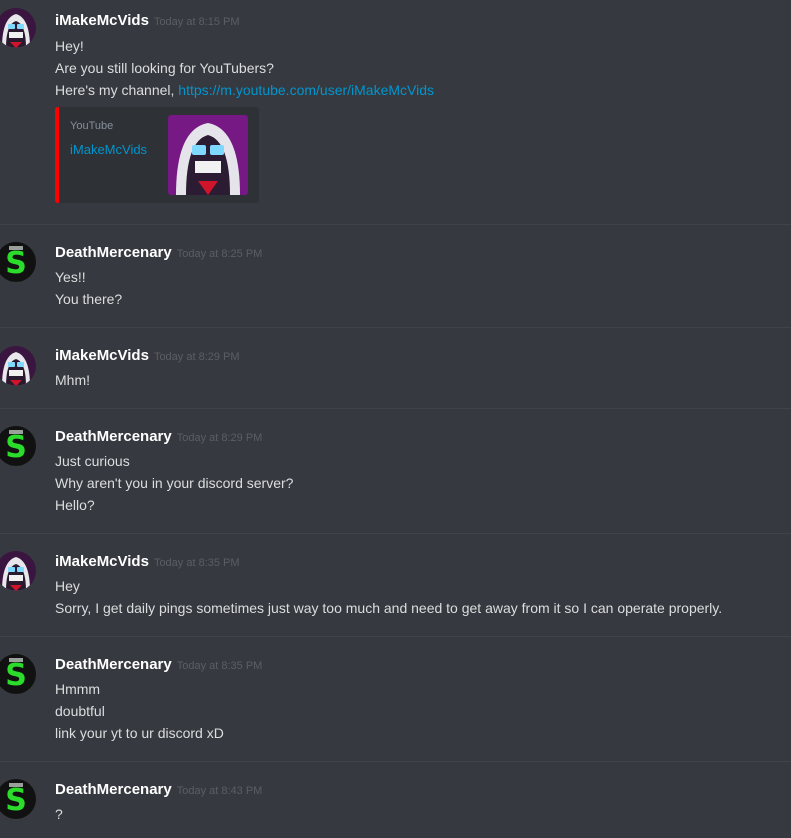 Image resolution: width=791 pixels, height=838 pixels. Describe the element at coordinates (117, 90) in the screenshot. I see `link-prefix: Here's my channel,` at that location.